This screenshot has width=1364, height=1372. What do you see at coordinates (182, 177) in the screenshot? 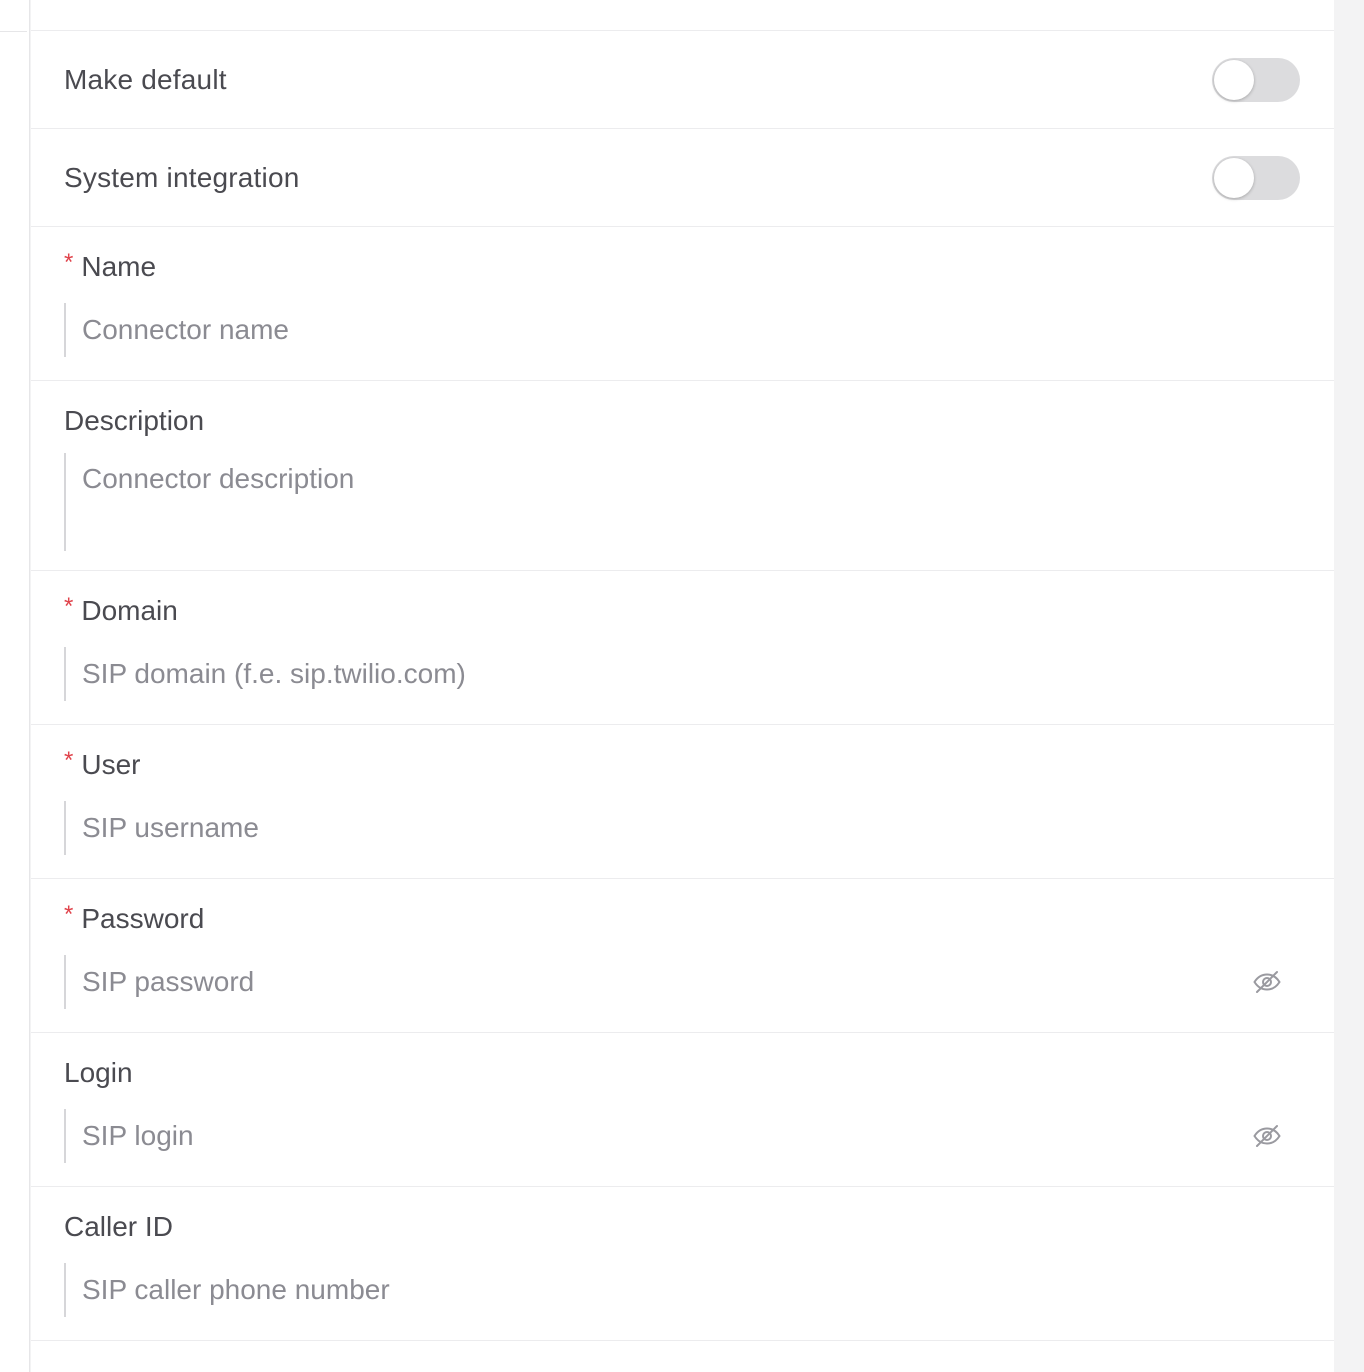
I see `system-integration-label: System integration` at bounding box center [182, 177].